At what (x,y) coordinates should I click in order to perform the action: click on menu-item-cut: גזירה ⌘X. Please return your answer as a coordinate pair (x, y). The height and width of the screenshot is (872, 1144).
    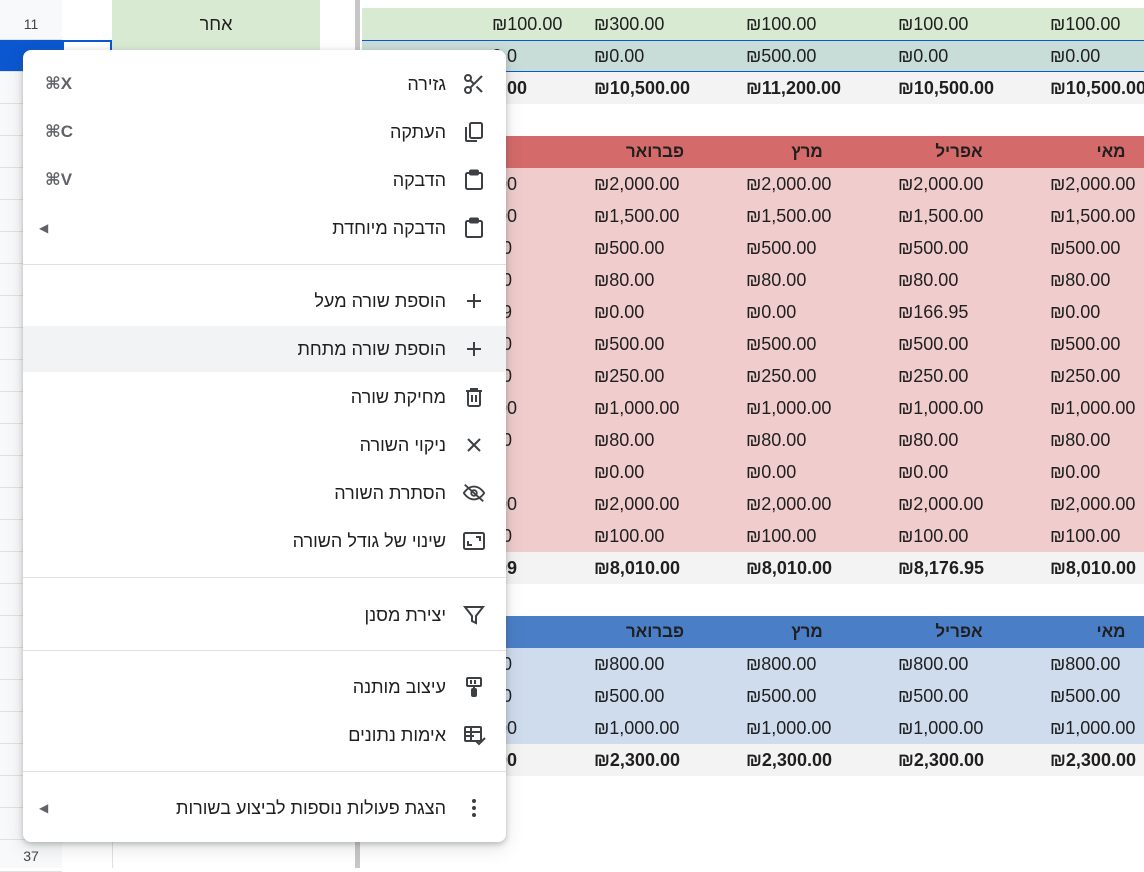
    Looking at the image, I should click on (264, 84).